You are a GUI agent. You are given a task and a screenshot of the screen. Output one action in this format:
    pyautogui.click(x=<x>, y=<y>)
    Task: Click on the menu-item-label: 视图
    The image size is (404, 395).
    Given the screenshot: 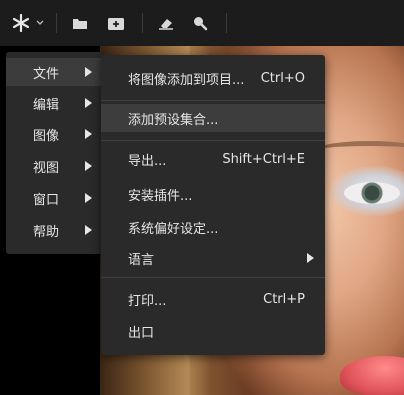 What is the action you would take?
    pyautogui.click(x=46, y=168)
    